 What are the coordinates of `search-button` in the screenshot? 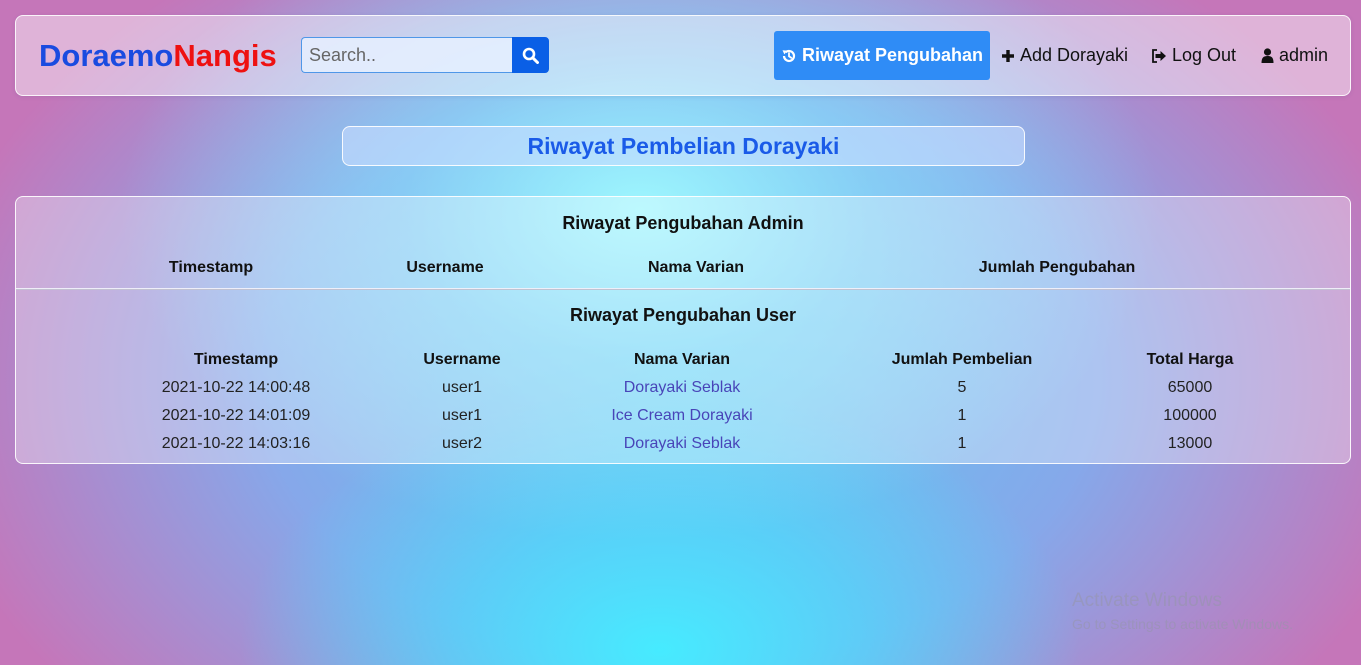 It's located at (530, 55).